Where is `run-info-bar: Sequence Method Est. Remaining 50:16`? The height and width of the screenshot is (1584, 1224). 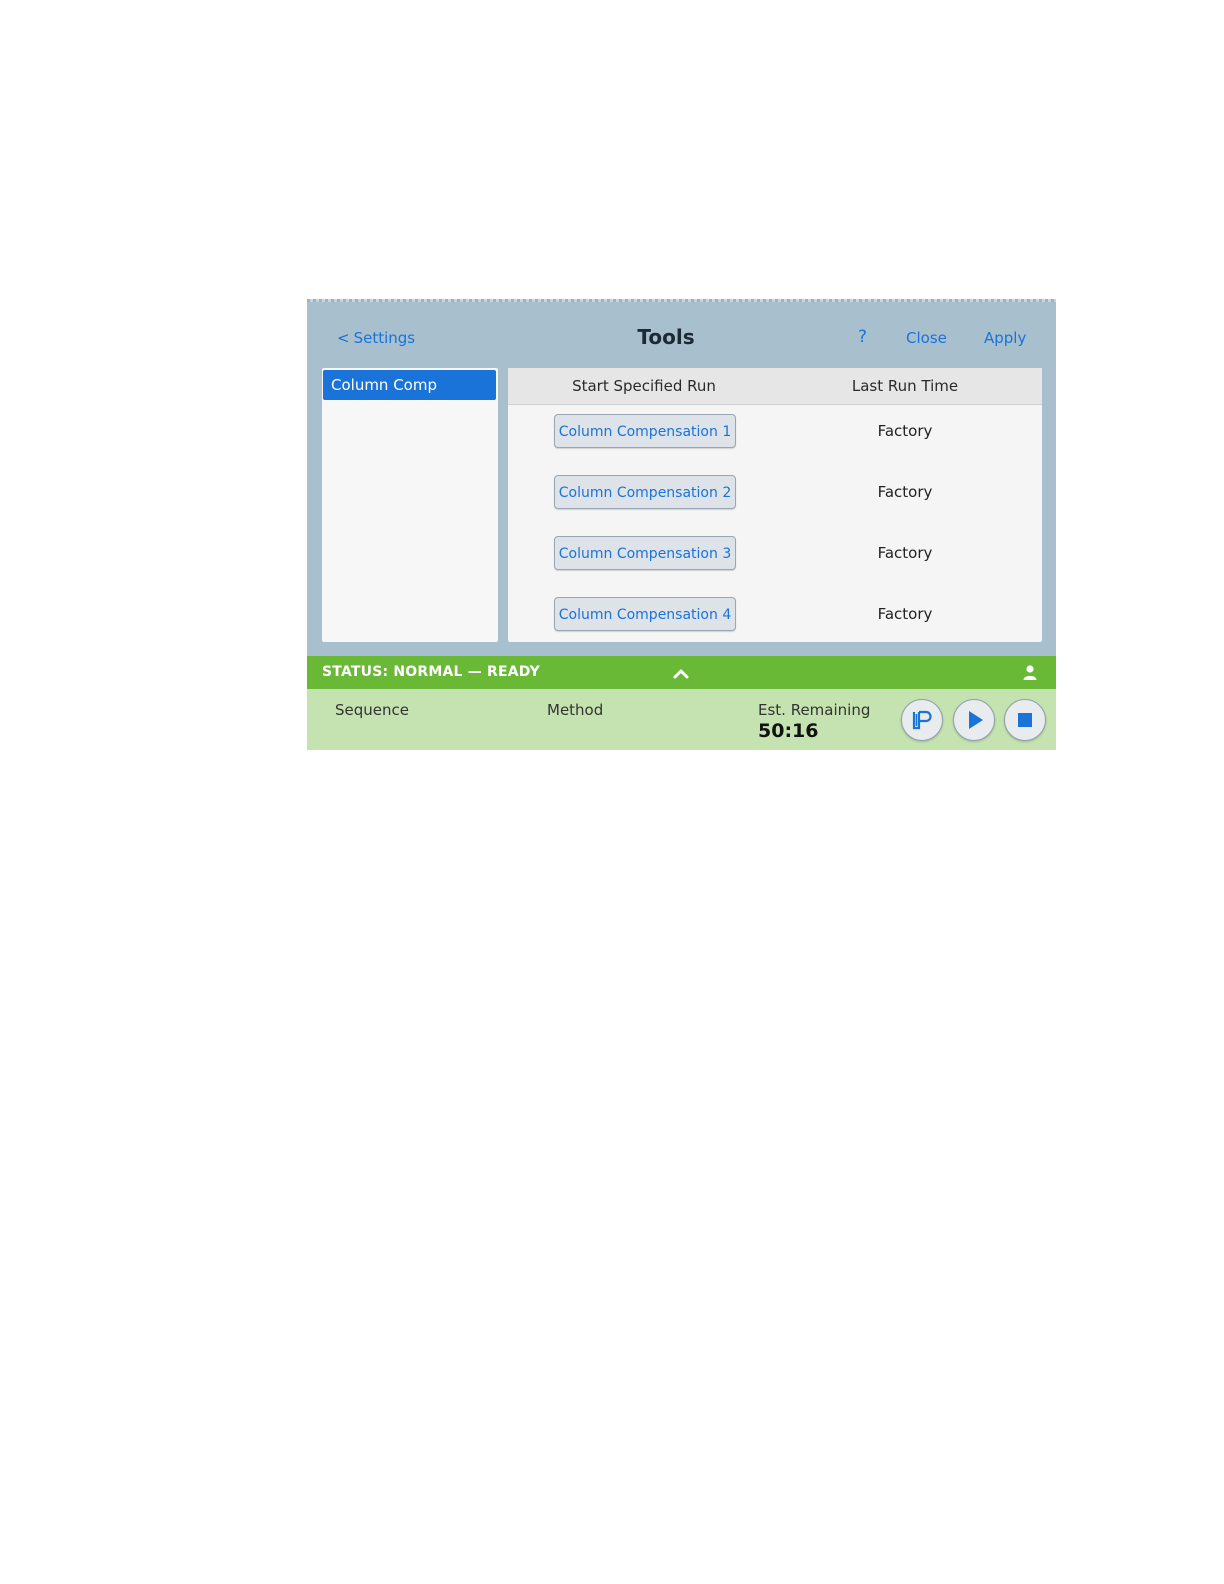 run-info-bar: Sequence Method Est. Remaining 50:16 is located at coordinates (681, 719).